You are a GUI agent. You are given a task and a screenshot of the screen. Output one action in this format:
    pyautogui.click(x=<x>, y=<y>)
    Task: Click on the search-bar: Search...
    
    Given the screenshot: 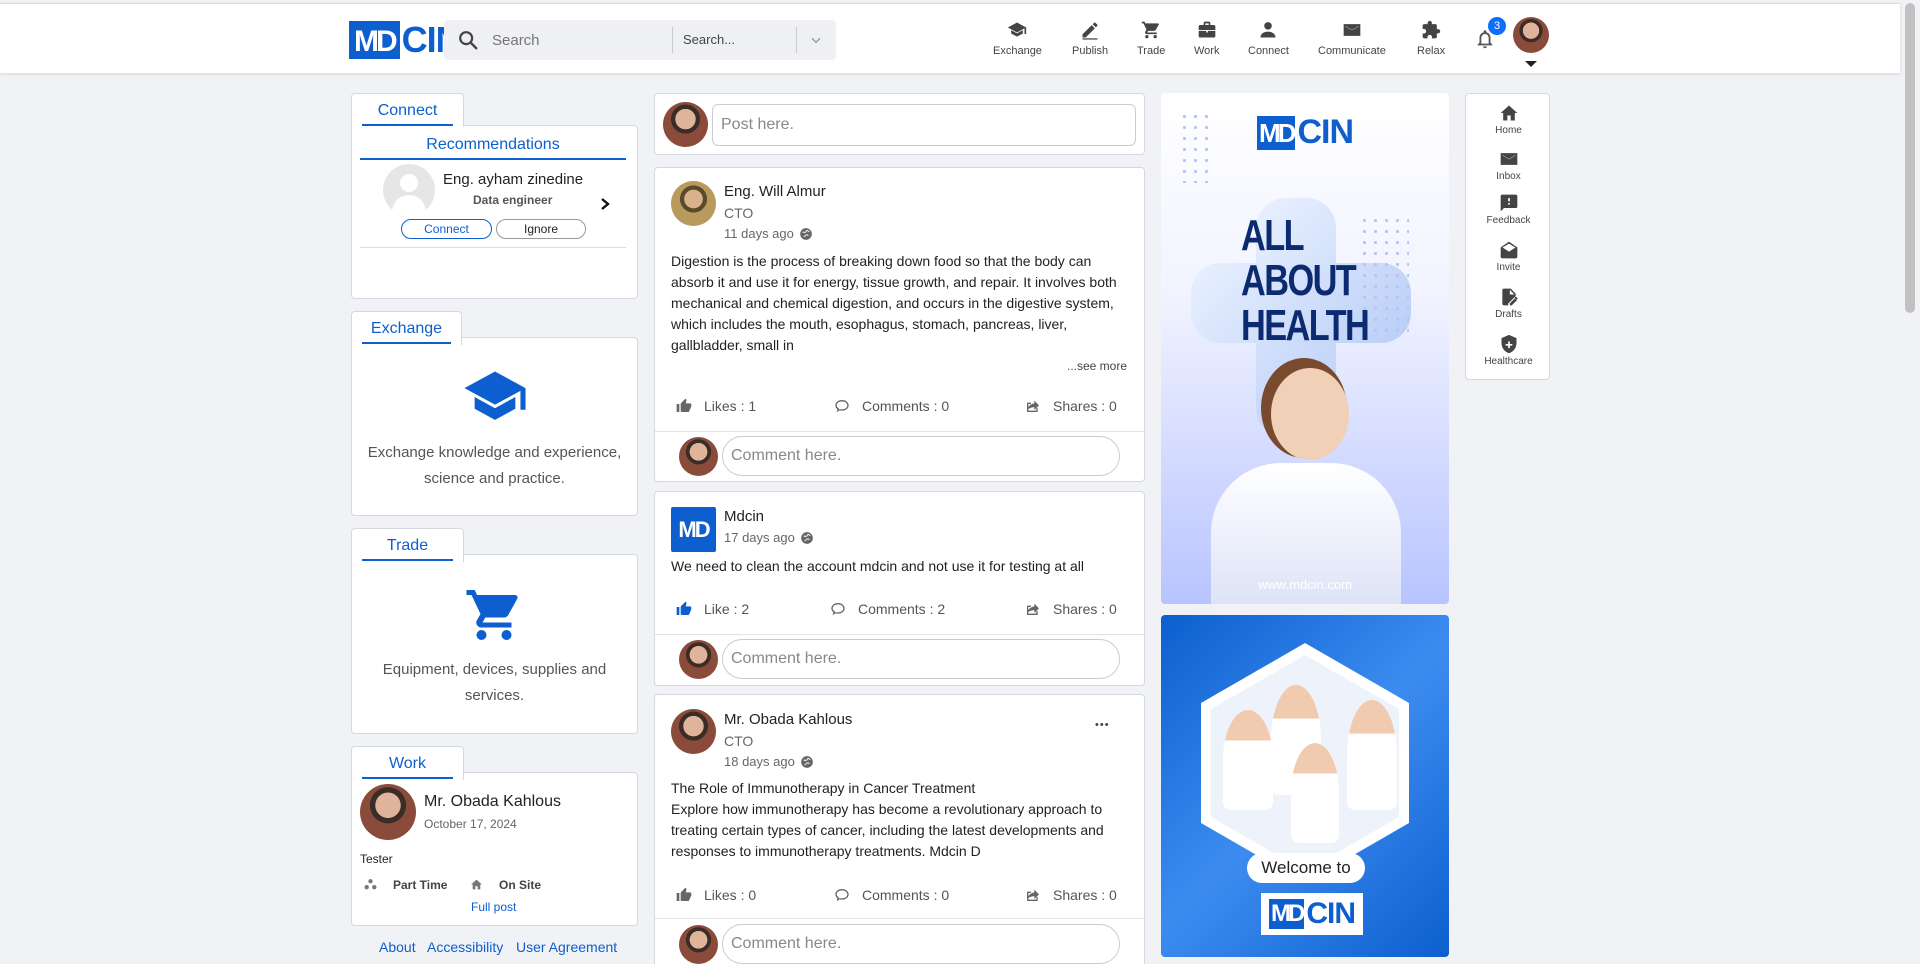 What is the action you would take?
    pyautogui.click(x=640, y=40)
    